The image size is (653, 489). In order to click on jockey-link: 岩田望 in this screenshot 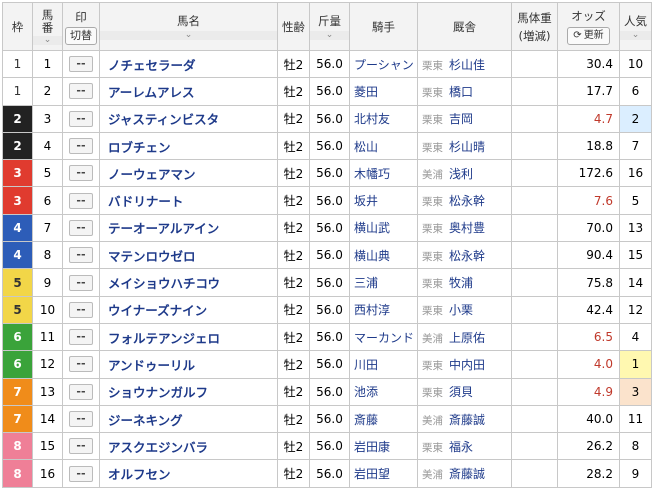, I will do `click(383, 473)`.